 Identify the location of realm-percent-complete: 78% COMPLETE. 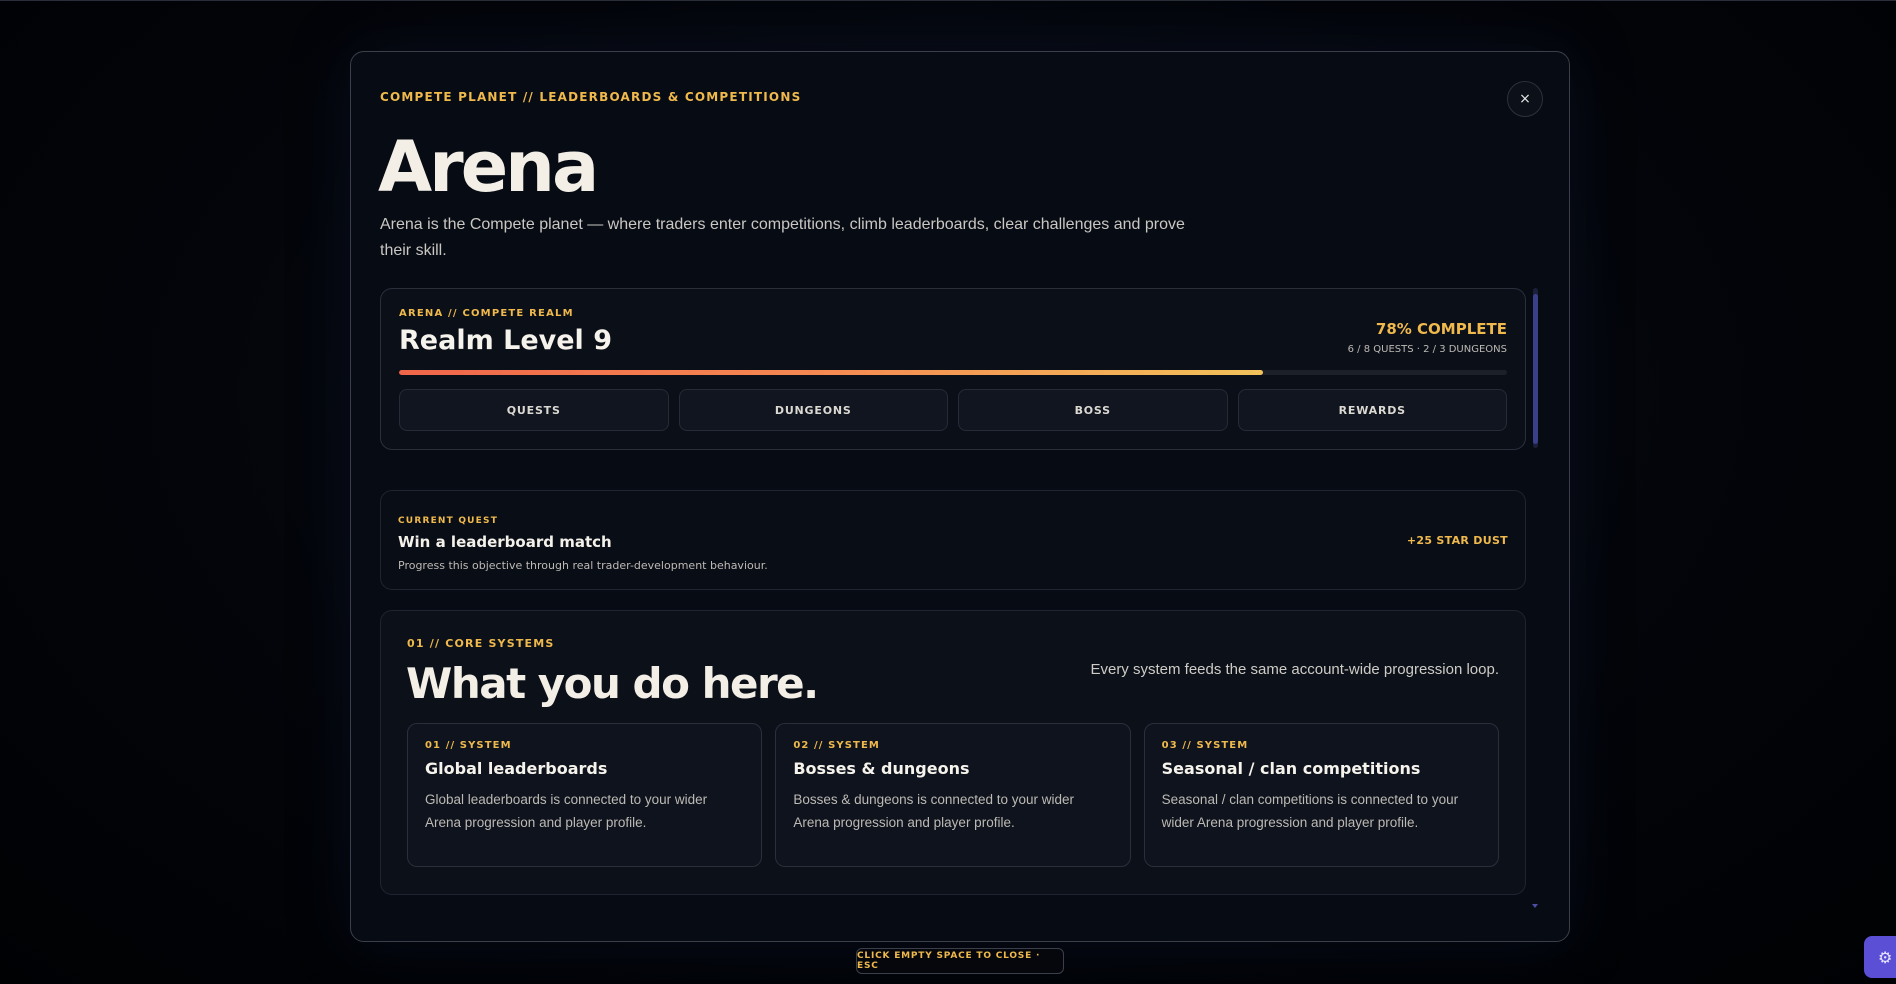
(1441, 329).